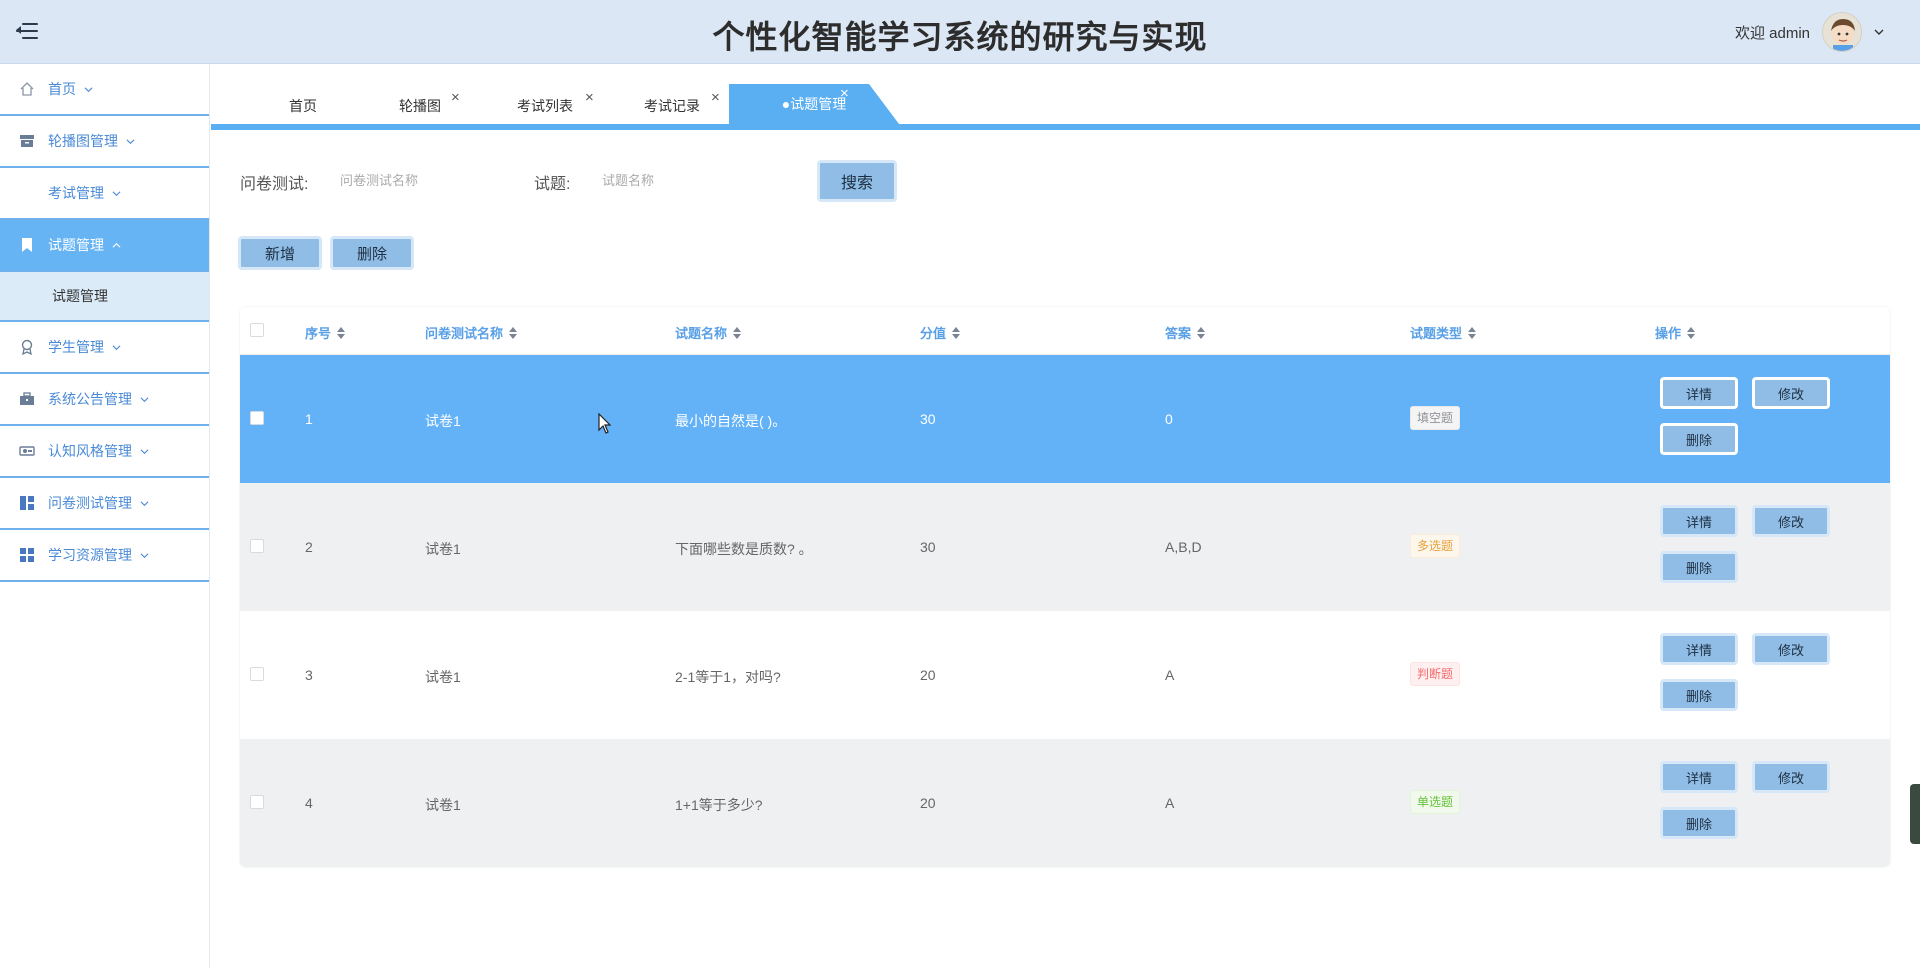 The height and width of the screenshot is (968, 1920). I want to click on column-header: 问卷测试名称, so click(471, 332).